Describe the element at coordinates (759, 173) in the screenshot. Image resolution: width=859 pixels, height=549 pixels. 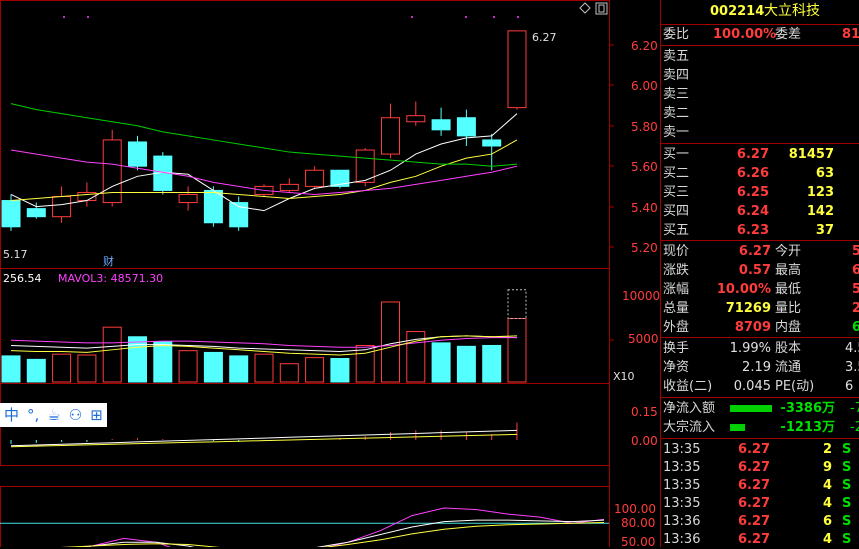
I see `buy-level-row: 买二 6.26 63` at that location.